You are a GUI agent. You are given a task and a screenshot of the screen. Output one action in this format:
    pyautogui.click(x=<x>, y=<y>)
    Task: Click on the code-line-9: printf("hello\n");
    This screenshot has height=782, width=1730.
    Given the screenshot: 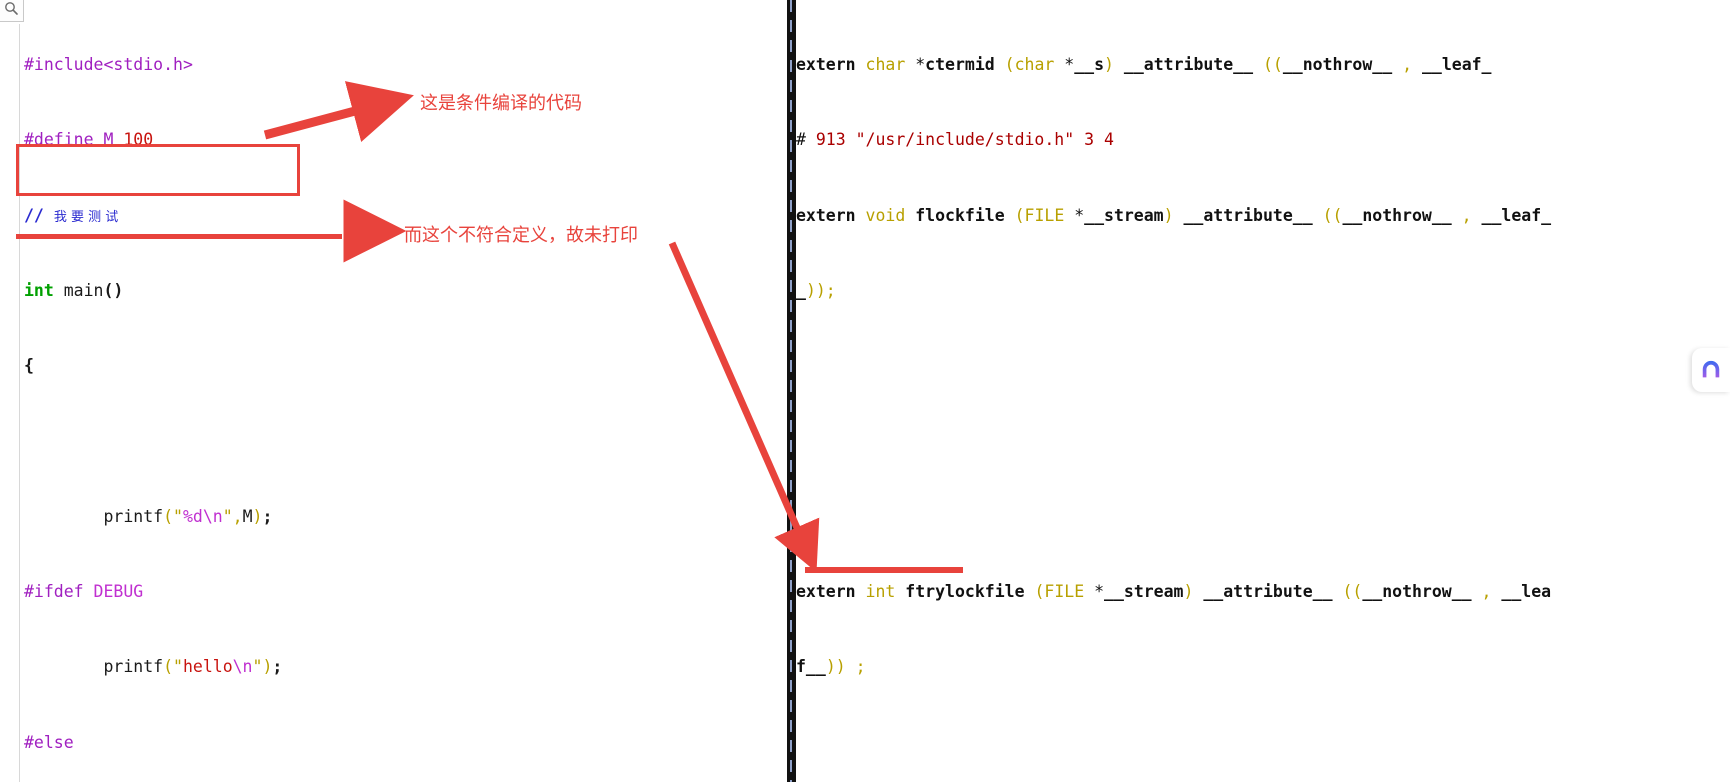 What is the action you would take?
    pyautogui.click(x=153, y=667)
    